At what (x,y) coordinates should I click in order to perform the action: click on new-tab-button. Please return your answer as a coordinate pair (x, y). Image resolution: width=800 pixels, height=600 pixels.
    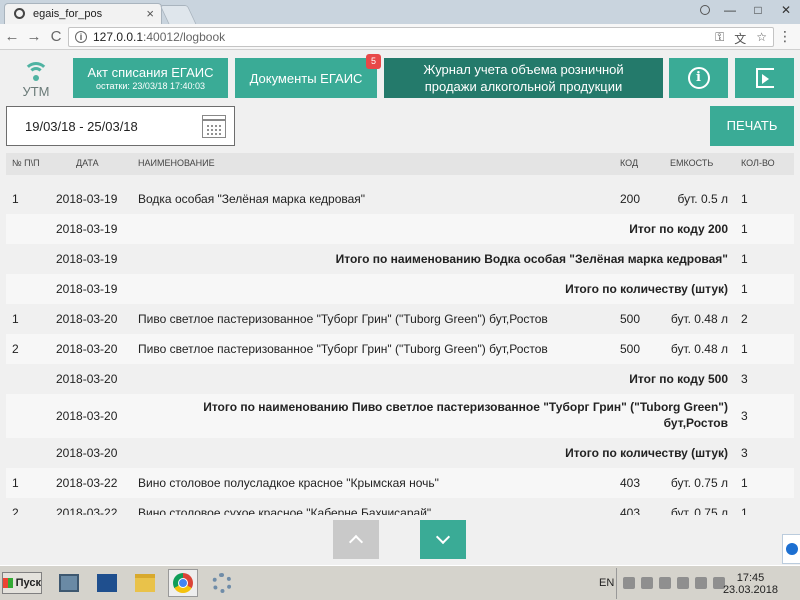
    Looking at the image, I should click on (178, 14).